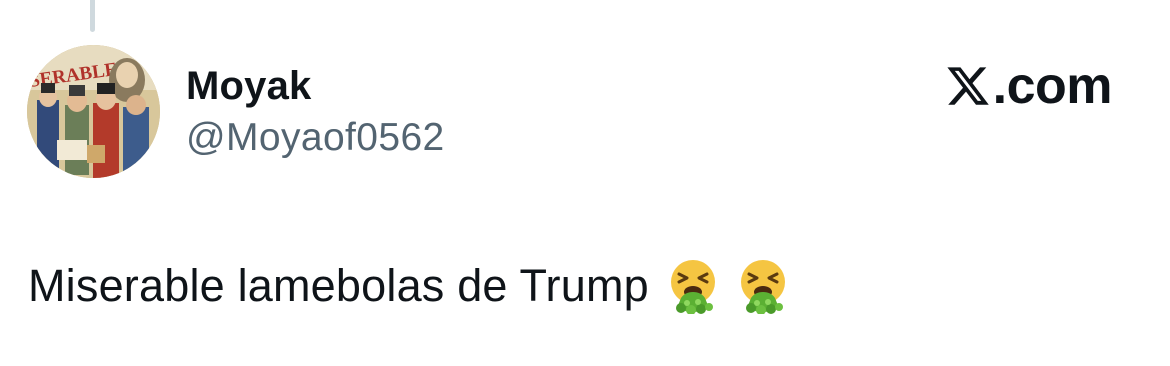 The image size is (1170, 366). I want to click on x-logo-icon, so click(968, 86).